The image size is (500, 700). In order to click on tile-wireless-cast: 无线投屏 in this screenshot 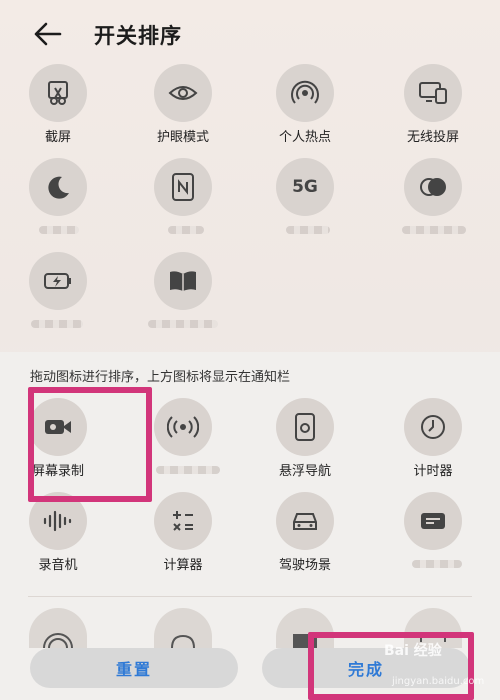, I will do `click(433, 113)`.